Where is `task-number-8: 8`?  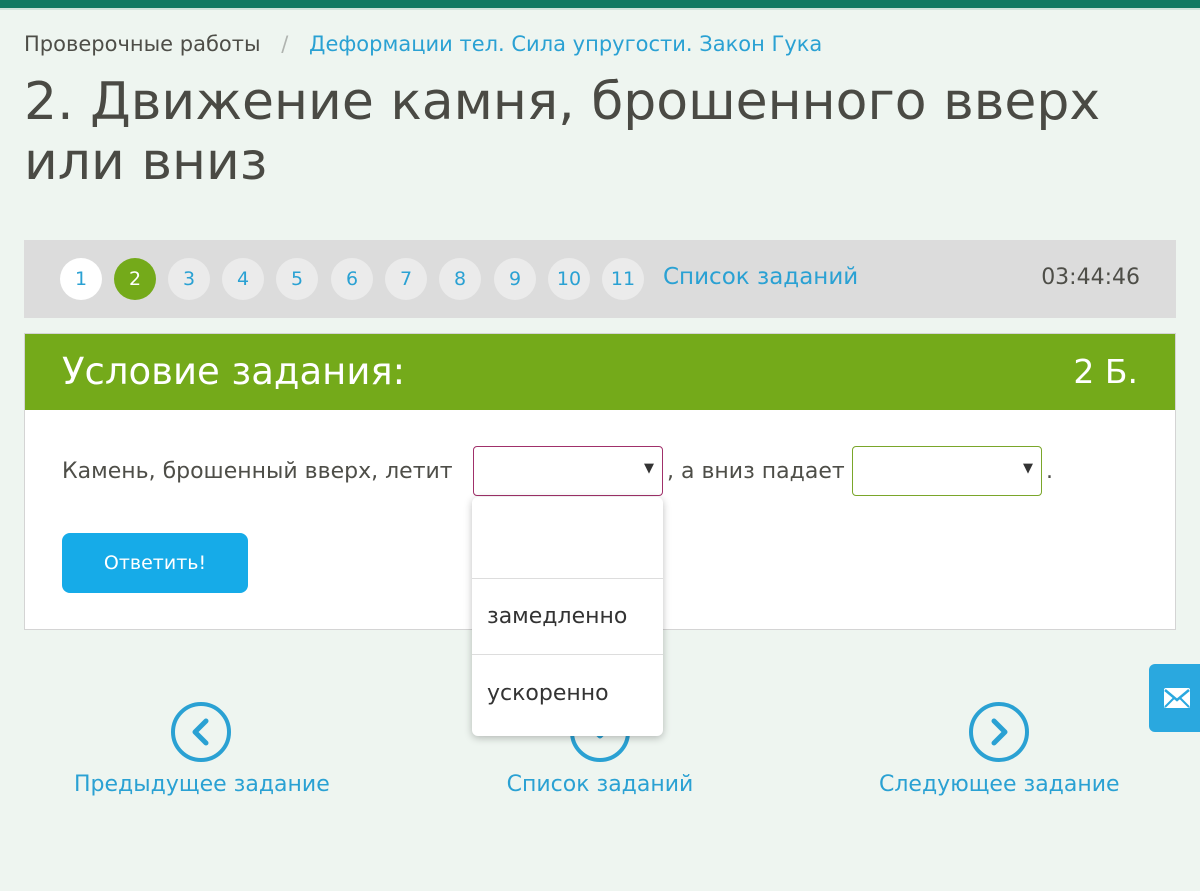 task-number-8: 8 is located at coordinates (460, 279).